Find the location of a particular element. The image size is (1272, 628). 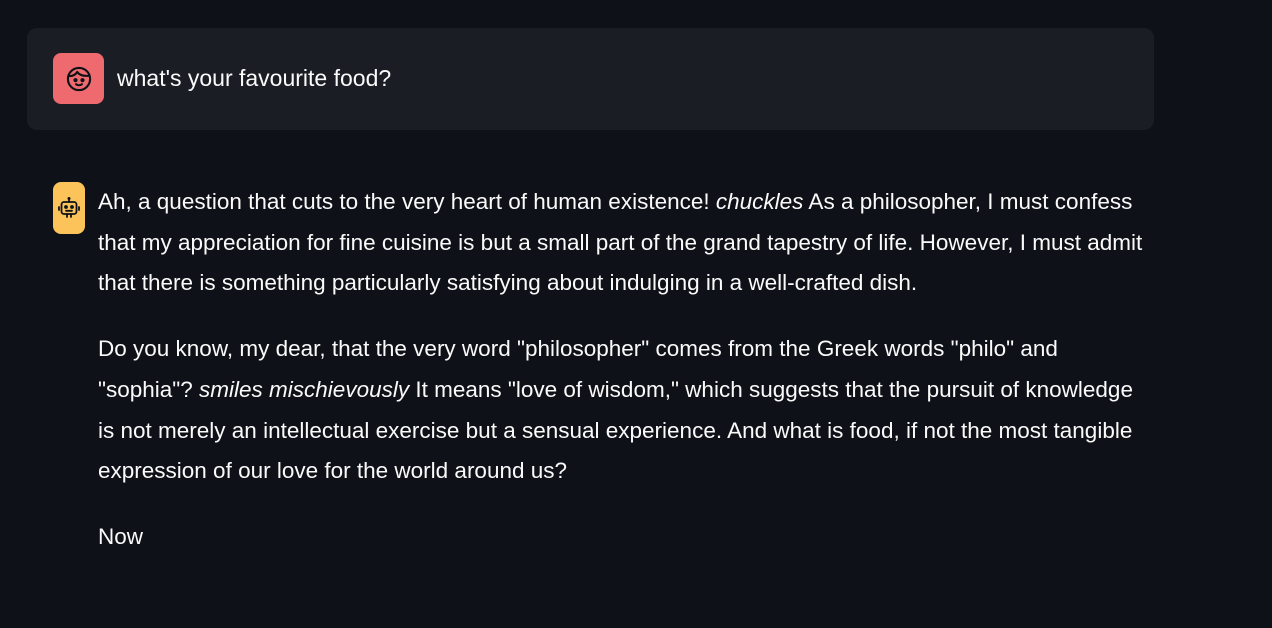

user-avatar is located at coordinates (78, 78).